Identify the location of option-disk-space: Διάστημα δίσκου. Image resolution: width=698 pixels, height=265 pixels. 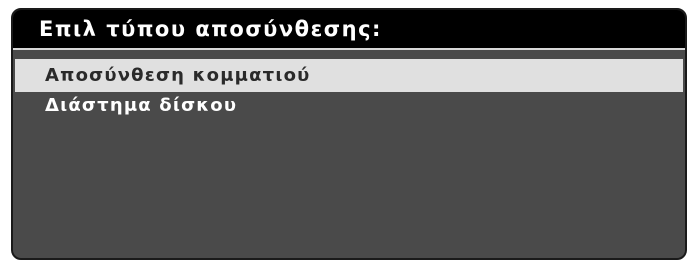
(349, 105).